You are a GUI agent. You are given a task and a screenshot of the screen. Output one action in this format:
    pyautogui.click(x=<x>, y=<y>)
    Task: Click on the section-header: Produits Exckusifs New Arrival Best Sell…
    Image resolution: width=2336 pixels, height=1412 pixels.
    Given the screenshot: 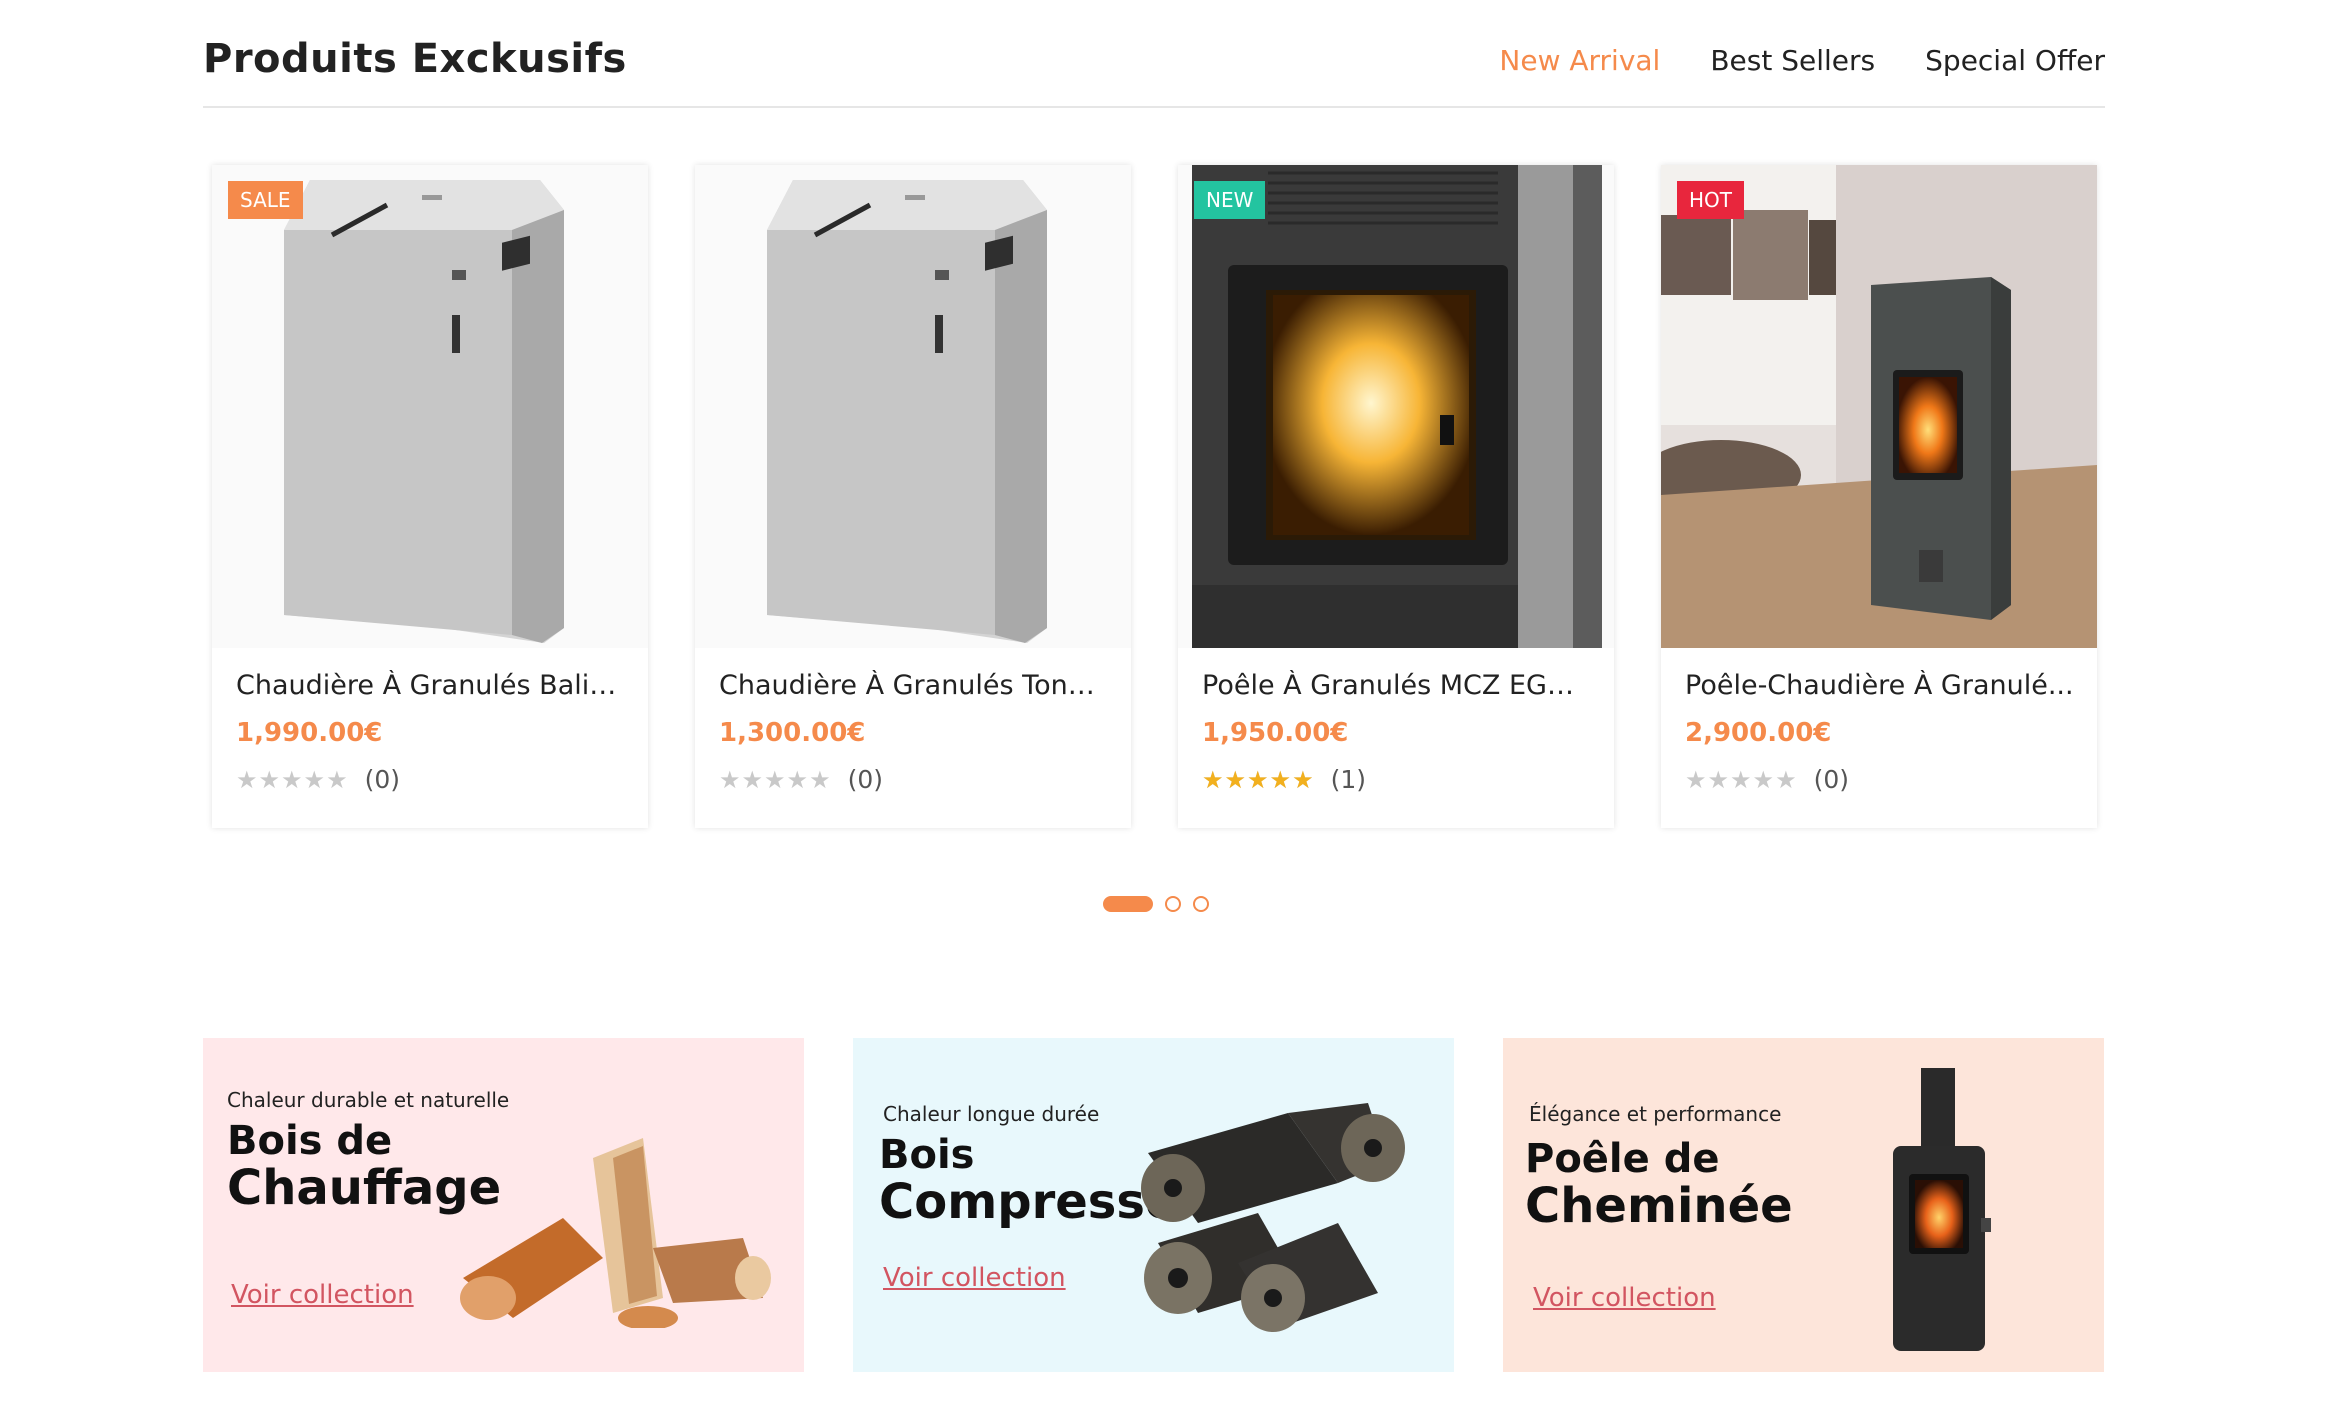 What is the action you would take?
    pyautogui.click(x=1154, y=69)
    